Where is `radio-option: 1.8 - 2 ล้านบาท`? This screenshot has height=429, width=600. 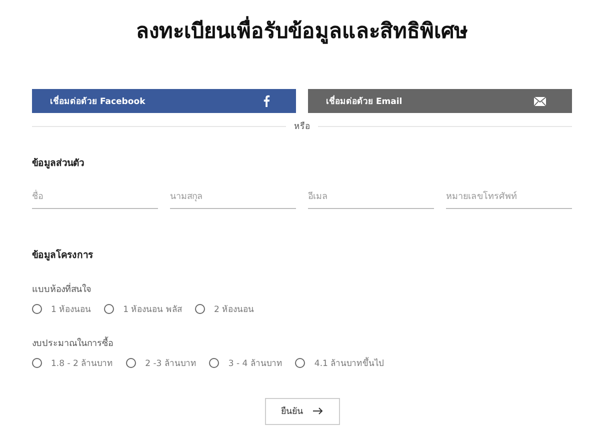
radio-option: 1.8 - 2 ล้านบาท is located at coordinates (73, 363).